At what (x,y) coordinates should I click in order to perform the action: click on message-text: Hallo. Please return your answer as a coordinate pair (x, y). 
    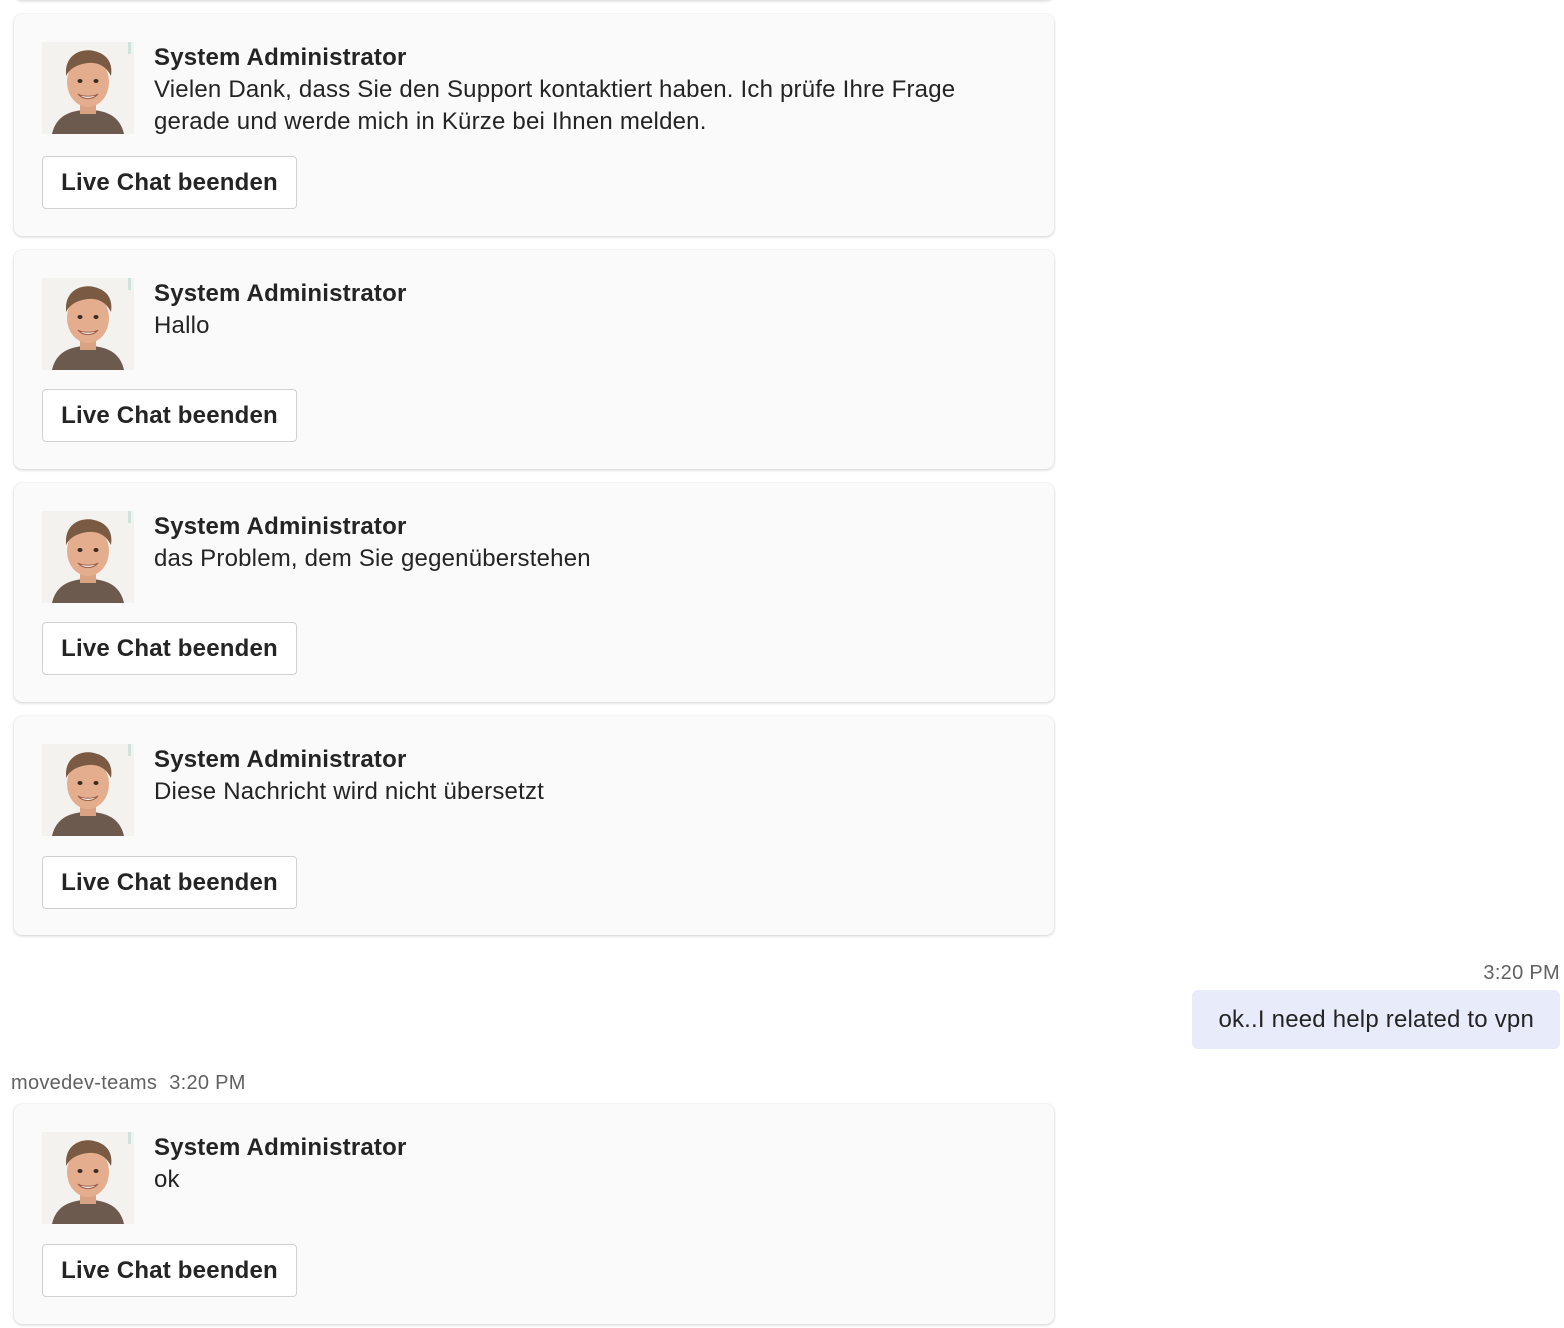
    Looking at the image, I should click on (182, 325).